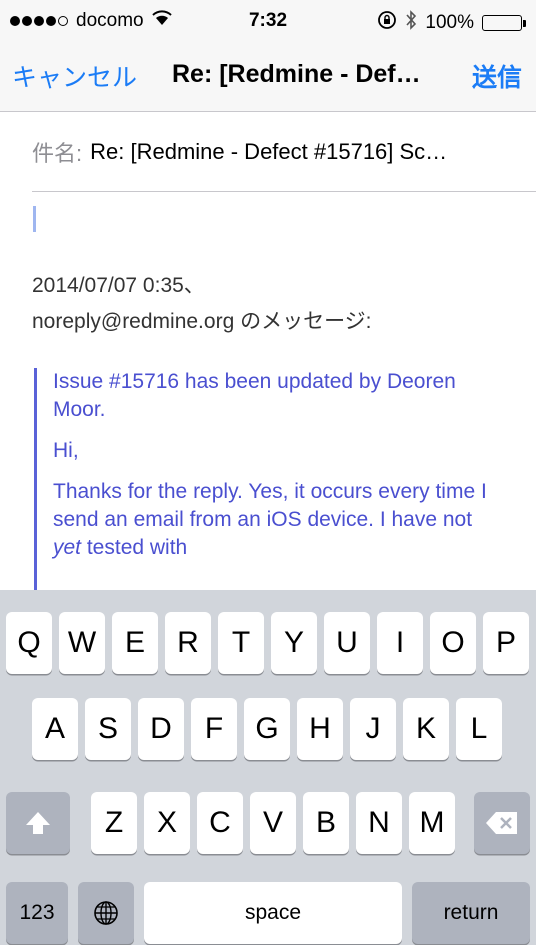 This screenshot has width=536, height=945. I want to click on key-r: R, so click(188, 643).